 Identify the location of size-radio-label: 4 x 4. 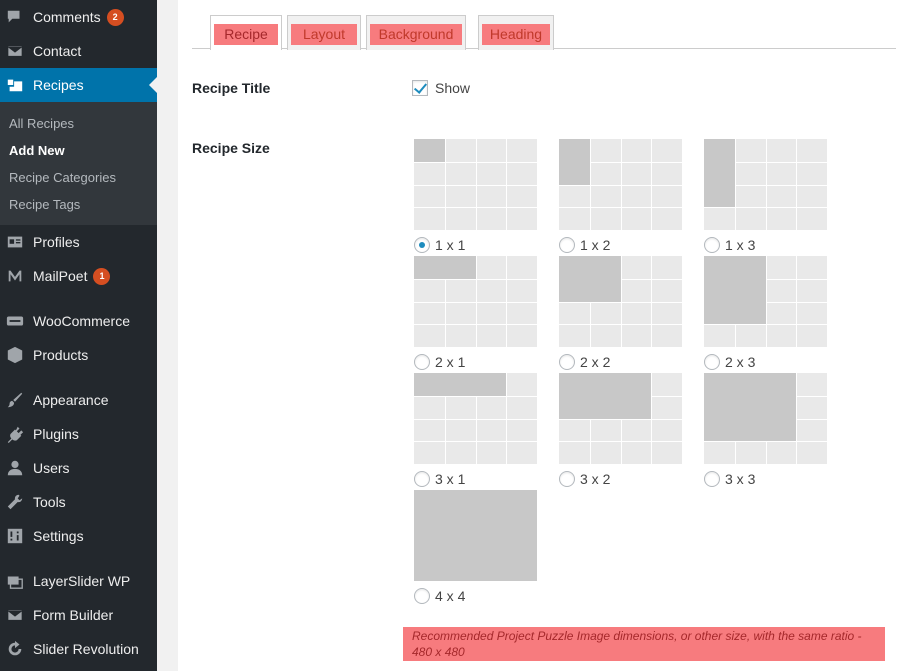
(450, 596).